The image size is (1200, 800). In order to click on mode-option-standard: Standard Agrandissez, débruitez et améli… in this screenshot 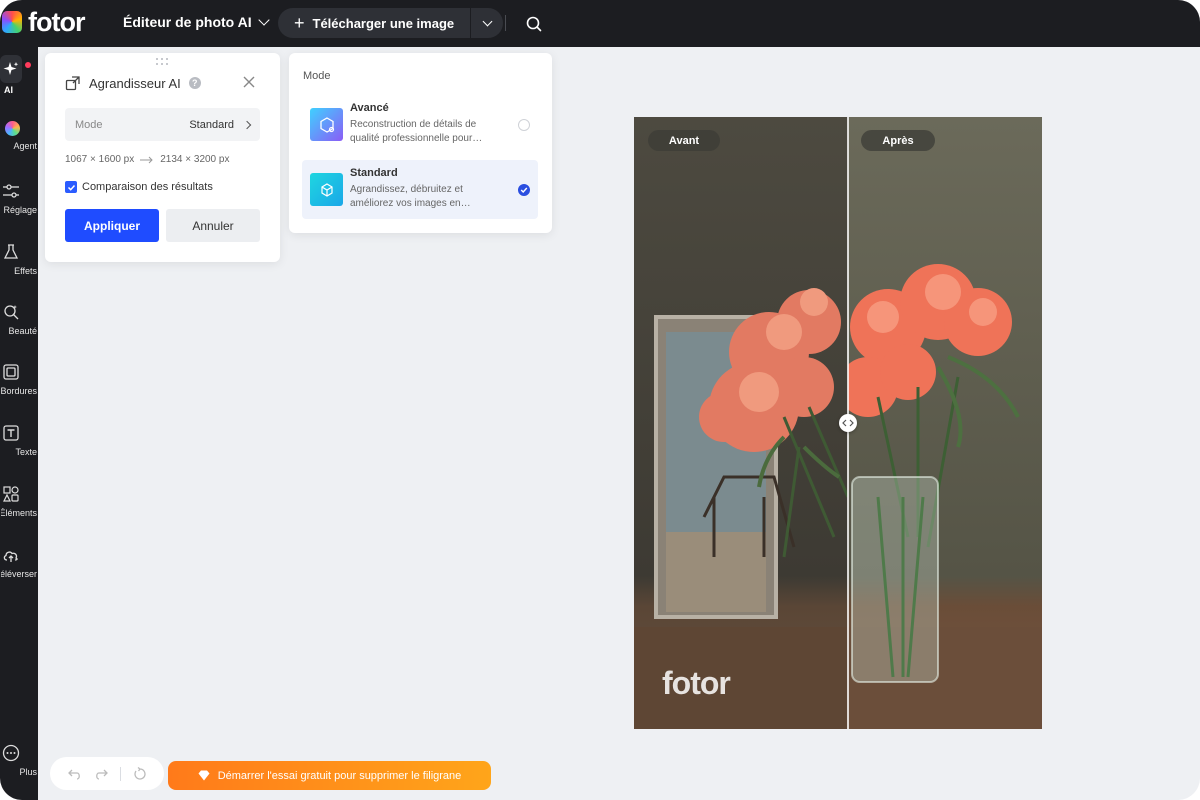, I will do `click(420, 189)`.